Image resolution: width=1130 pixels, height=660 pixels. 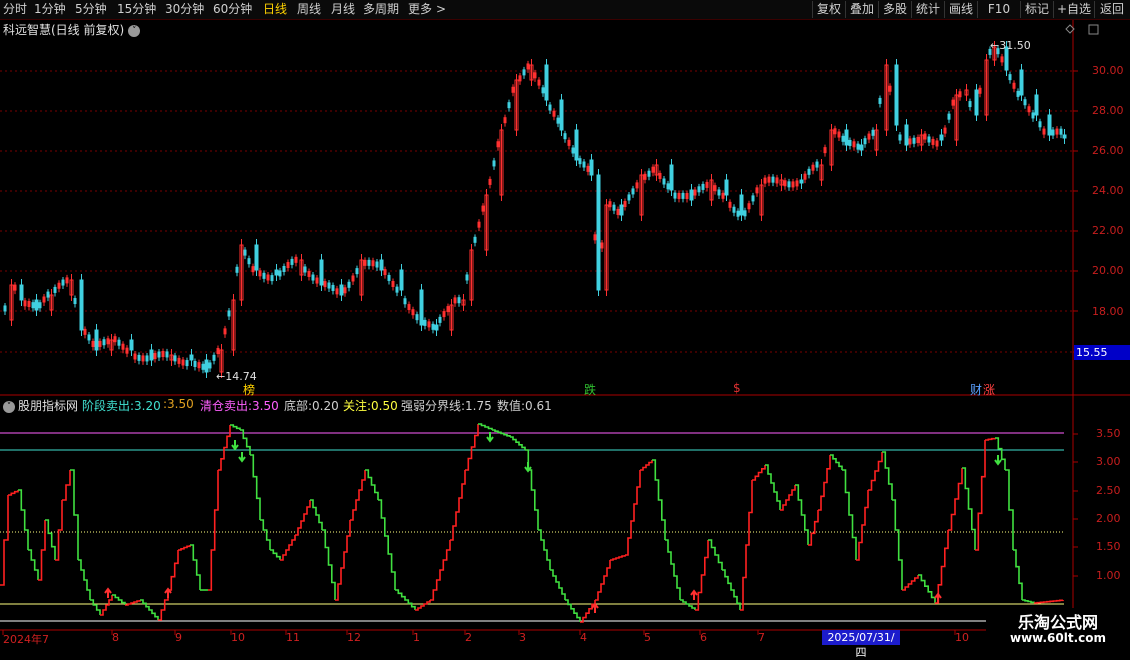 What do you see at coordinates (239, 406) in the screenshot?
I see `ind-clear-sell: 清仓卖出:3.50` at bounding box center [239, 406].